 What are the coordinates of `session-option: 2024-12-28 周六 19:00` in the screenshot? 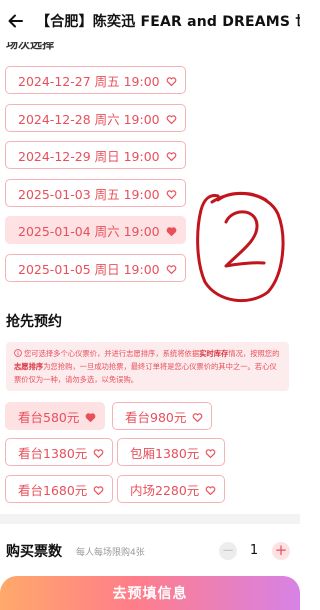 It's located at (95, 118).